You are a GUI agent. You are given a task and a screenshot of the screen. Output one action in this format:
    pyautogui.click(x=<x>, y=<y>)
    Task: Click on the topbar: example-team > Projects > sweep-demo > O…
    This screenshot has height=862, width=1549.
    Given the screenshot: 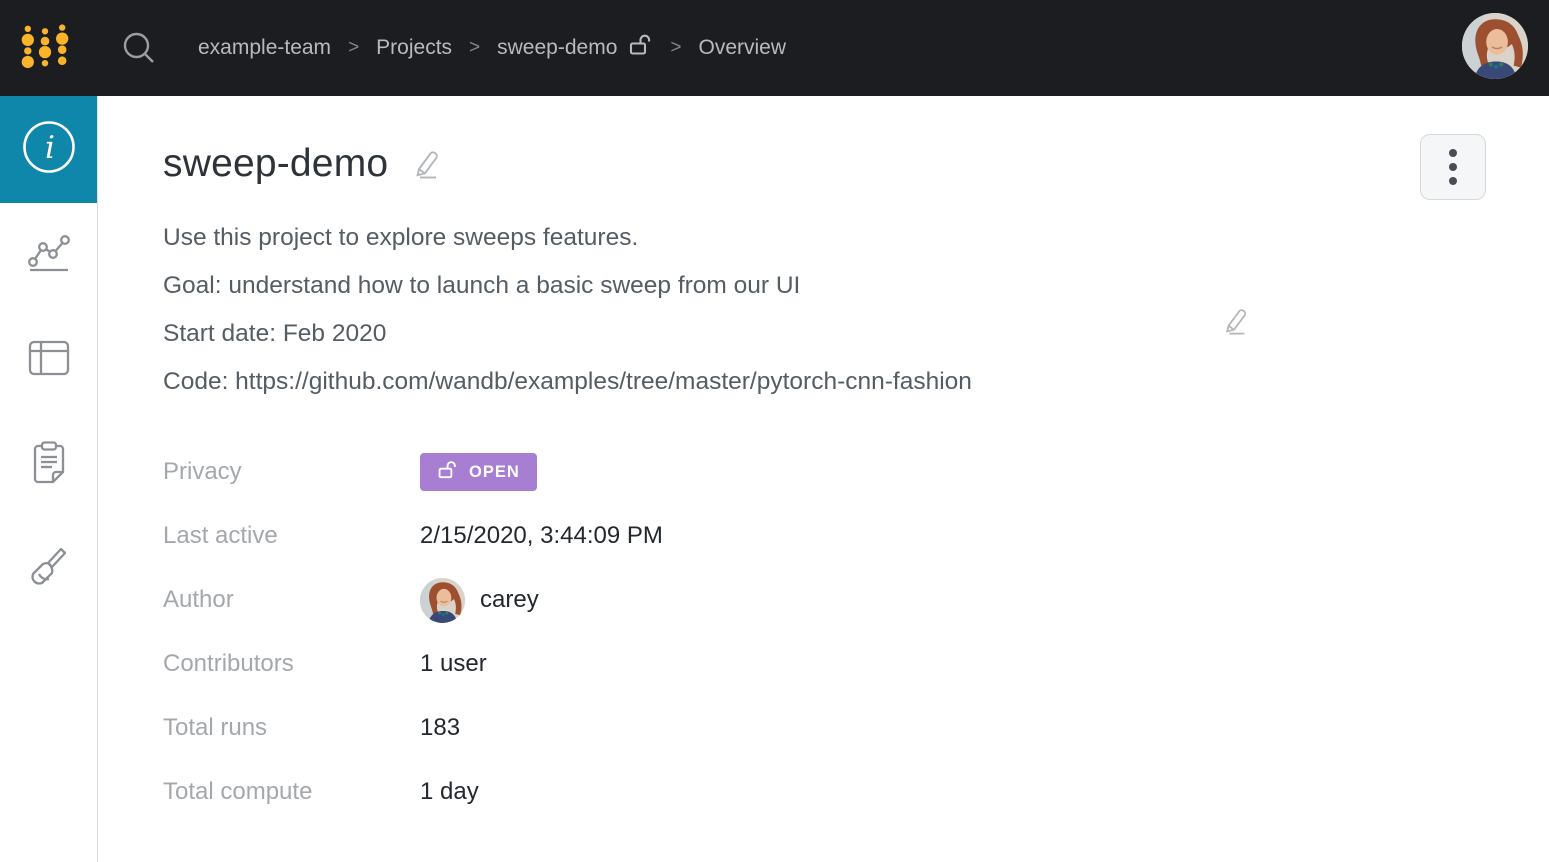 What is the action you would take?
    pyautogui.click(x=774, y=48)
    